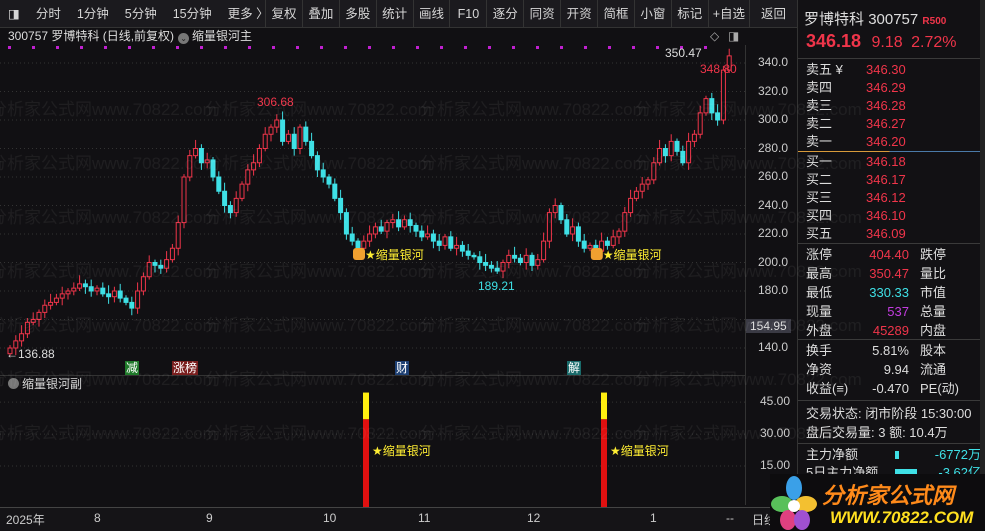 The width and height of the screenshot is (985, 531). I want to click on tab-15min: 15分钟, so click(192, 14).